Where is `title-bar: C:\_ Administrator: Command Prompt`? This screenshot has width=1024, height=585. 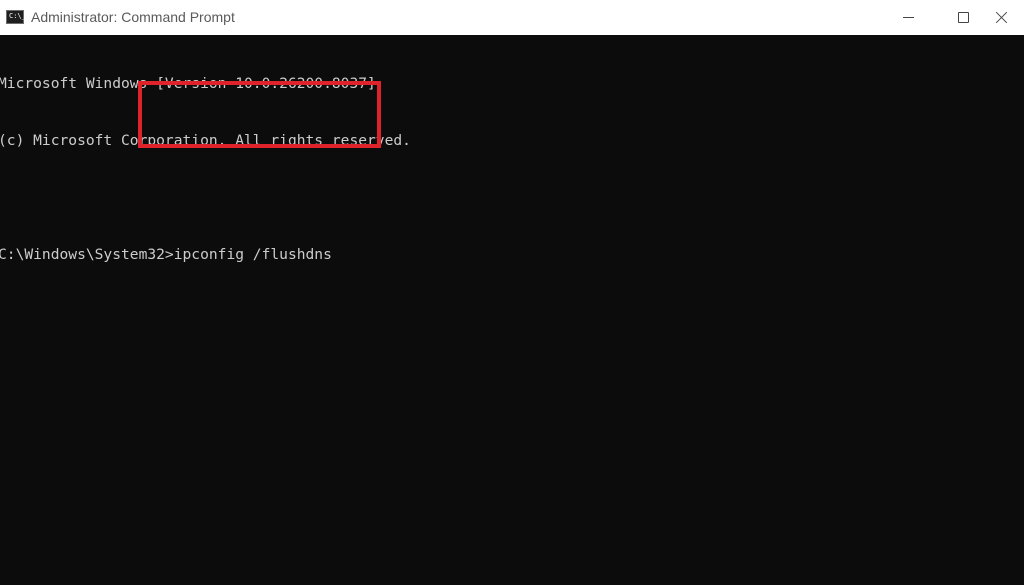
title-bar: C:\_ Administrator: Command Prompt is located at coordinates (512, 17).